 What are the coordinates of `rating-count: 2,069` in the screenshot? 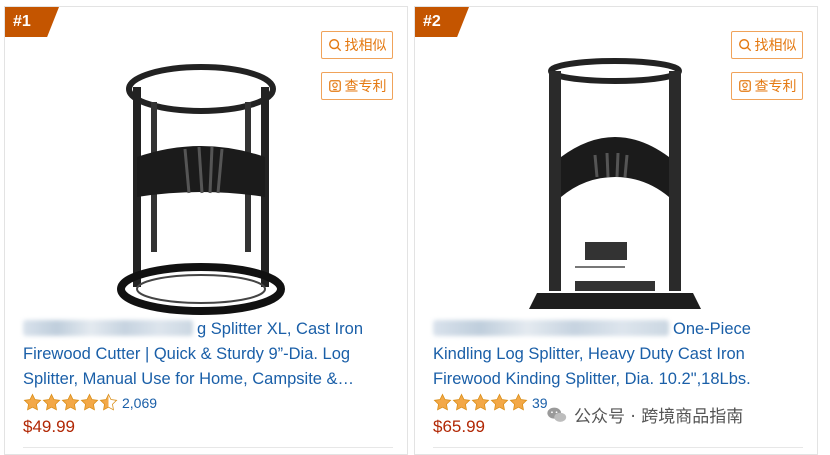 It's located at (139, 403).